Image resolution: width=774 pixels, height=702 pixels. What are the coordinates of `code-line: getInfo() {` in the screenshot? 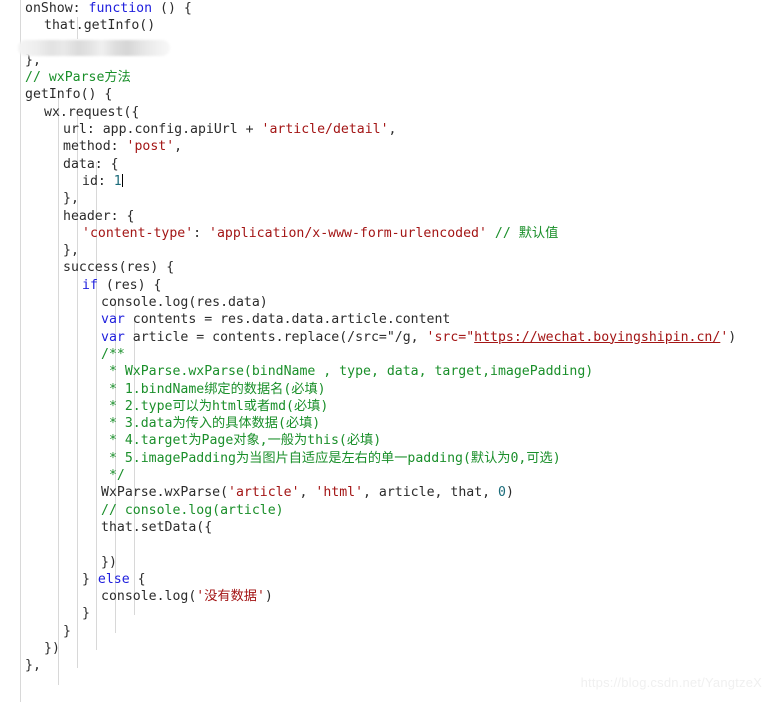 It's located at (387, 94).